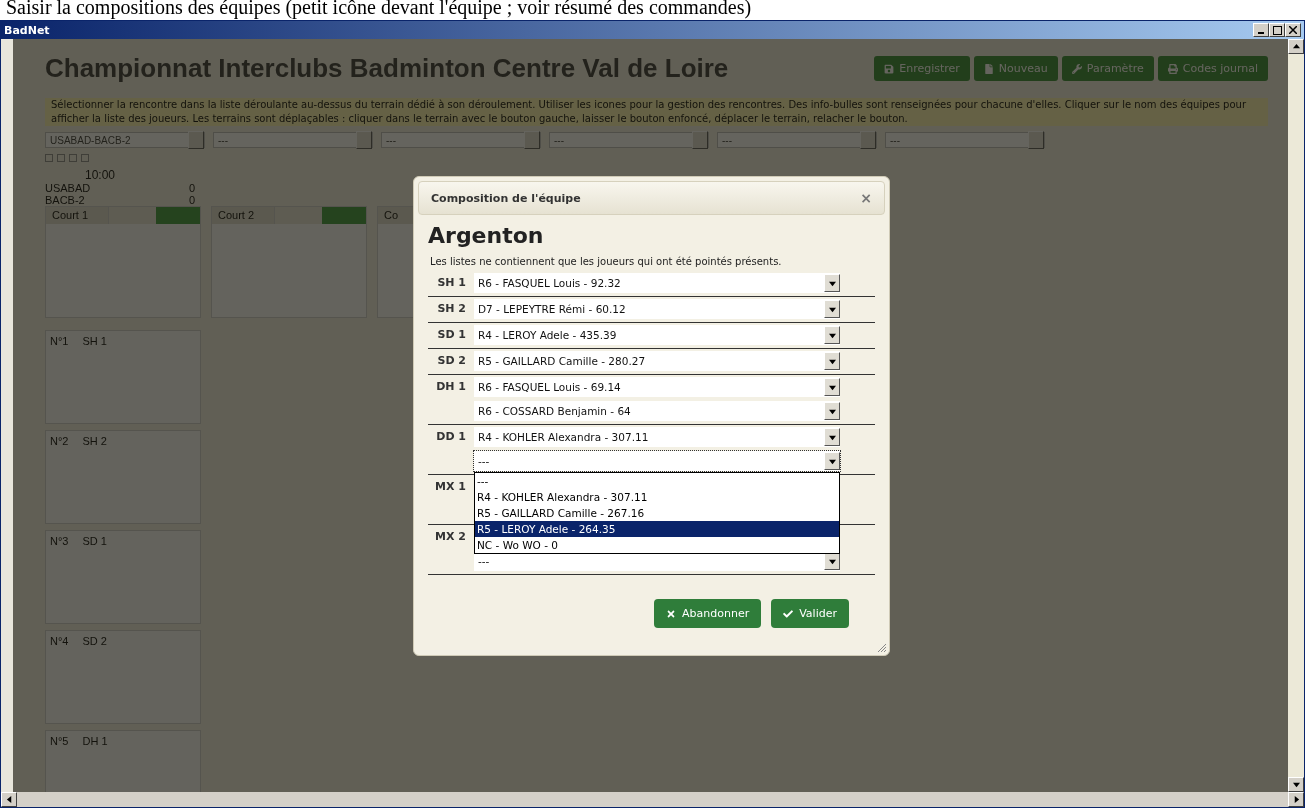 The image size is (1305, 808). Describe the element at coordinates (1296, 46) in the screenshot. I see `up-arrow-icon` at that location.